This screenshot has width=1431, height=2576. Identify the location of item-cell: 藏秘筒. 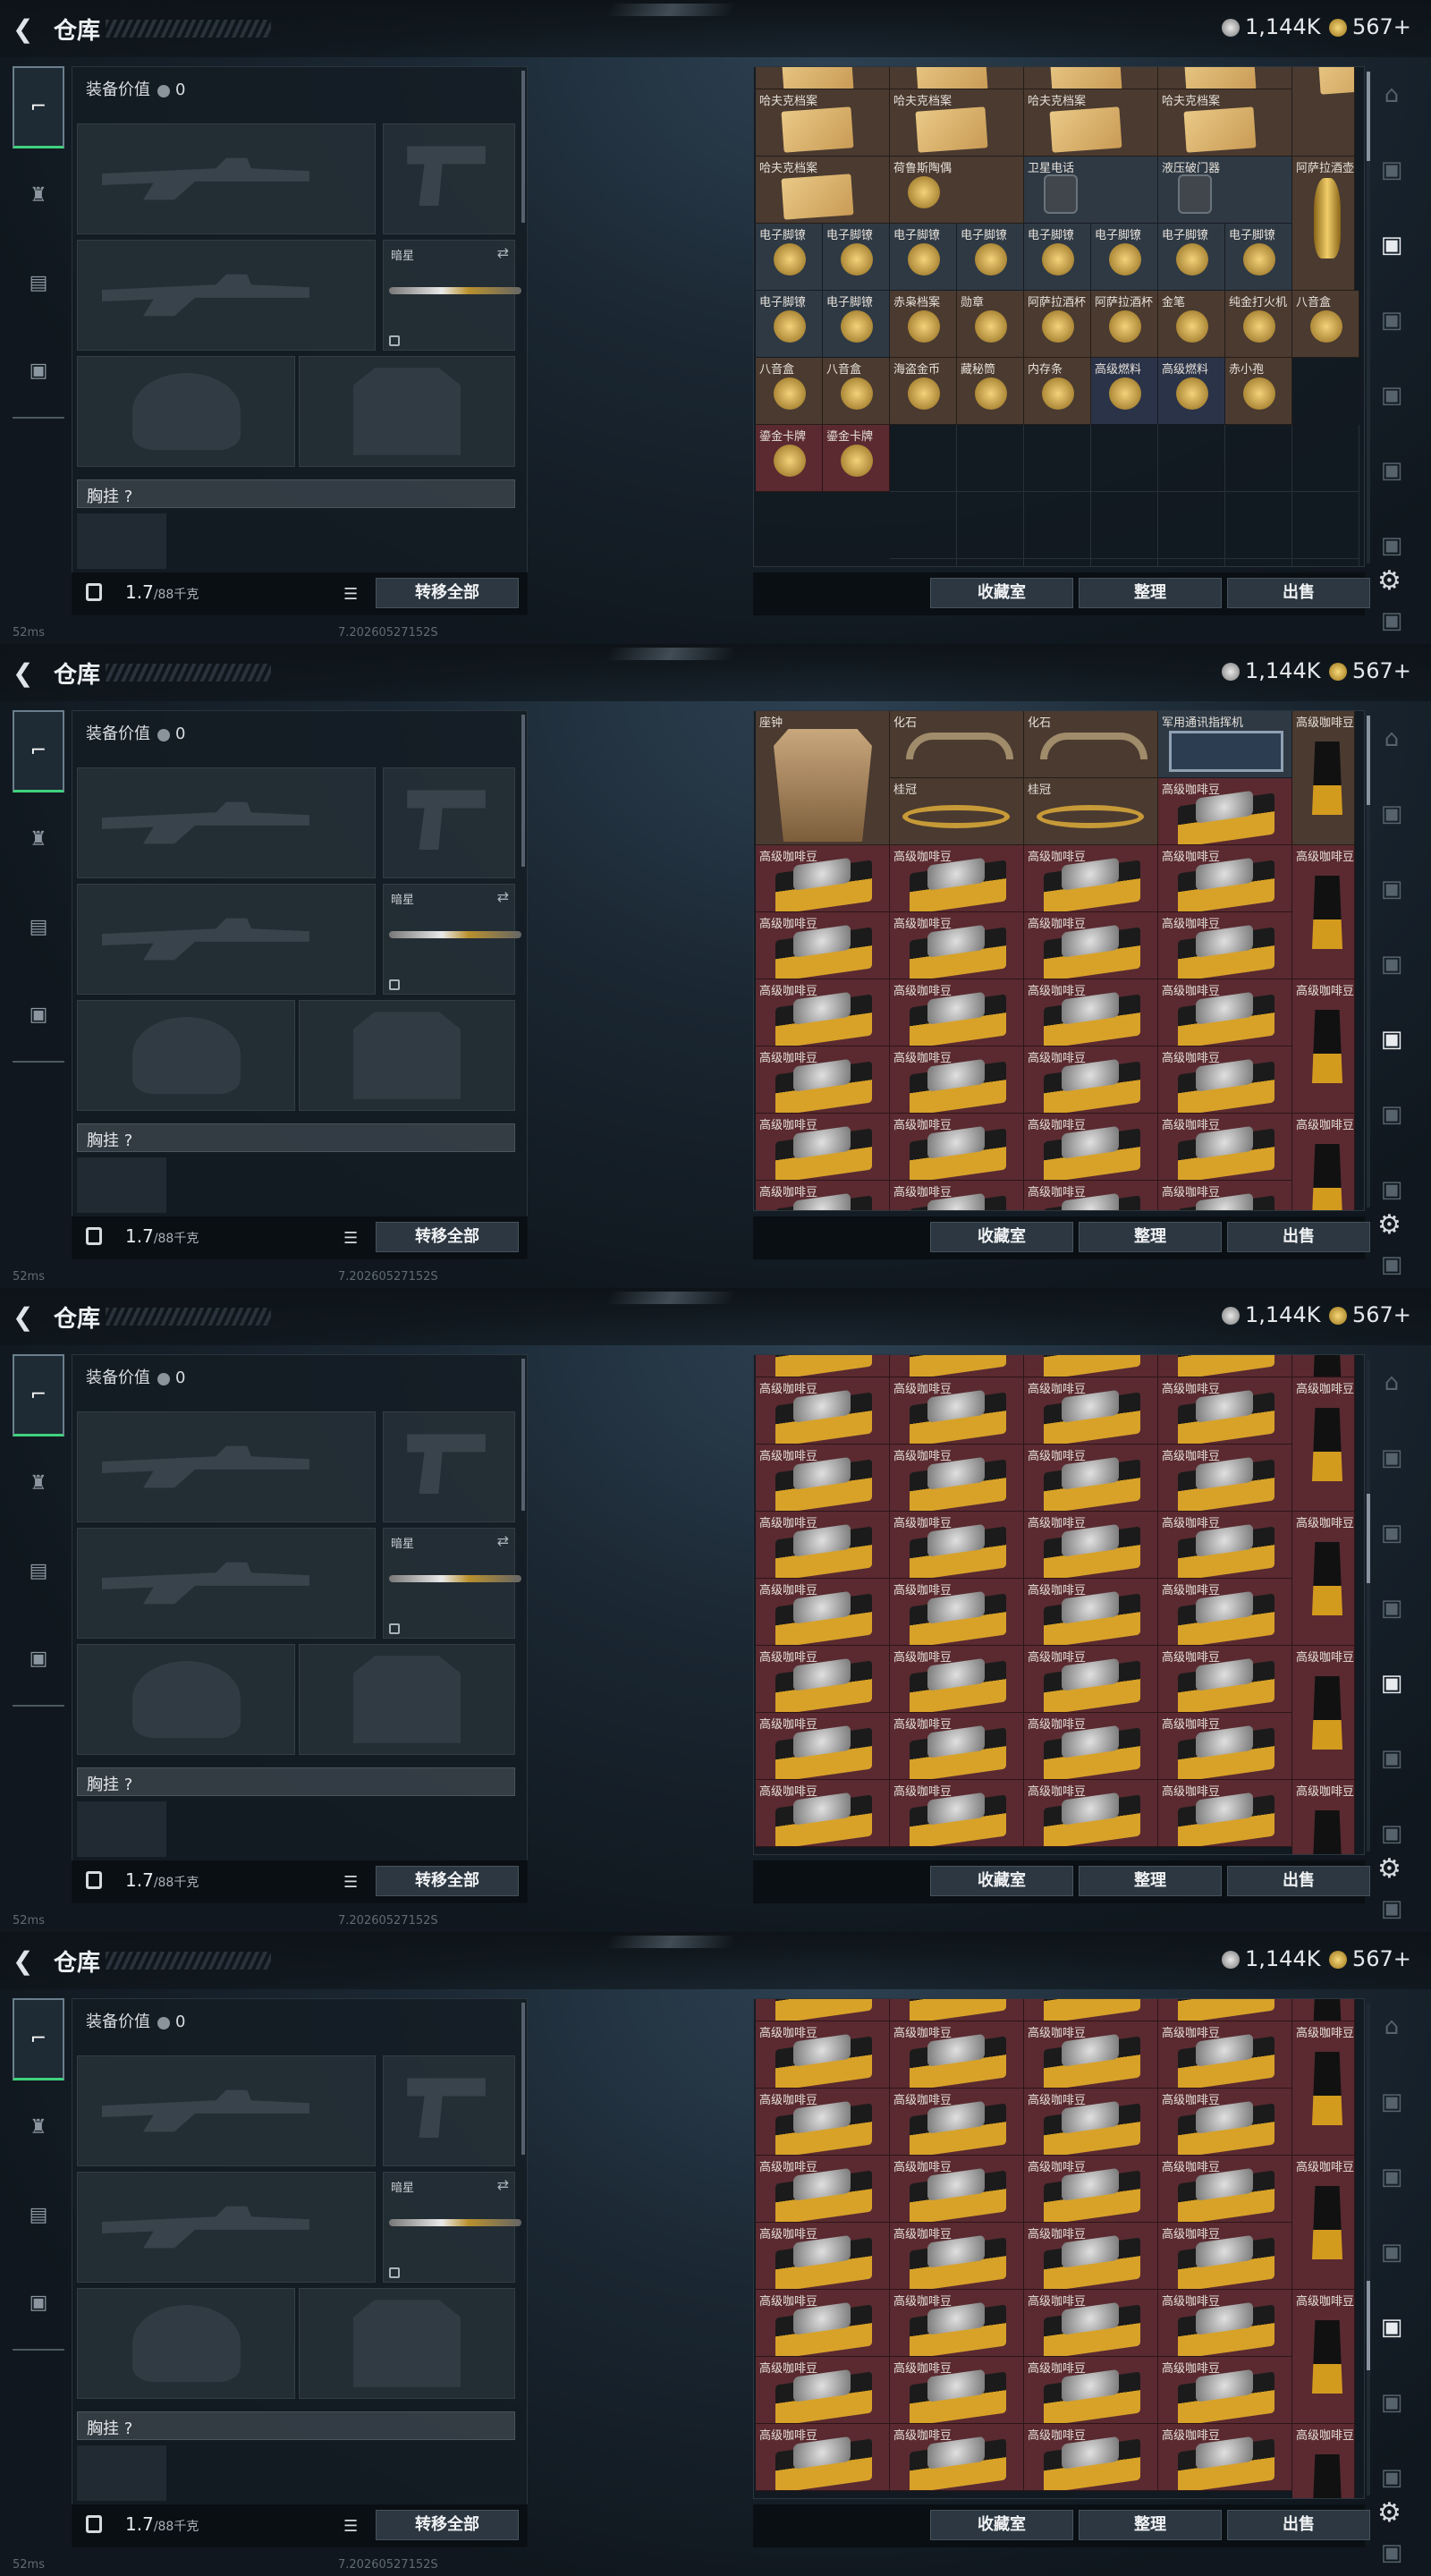
(991, 391).